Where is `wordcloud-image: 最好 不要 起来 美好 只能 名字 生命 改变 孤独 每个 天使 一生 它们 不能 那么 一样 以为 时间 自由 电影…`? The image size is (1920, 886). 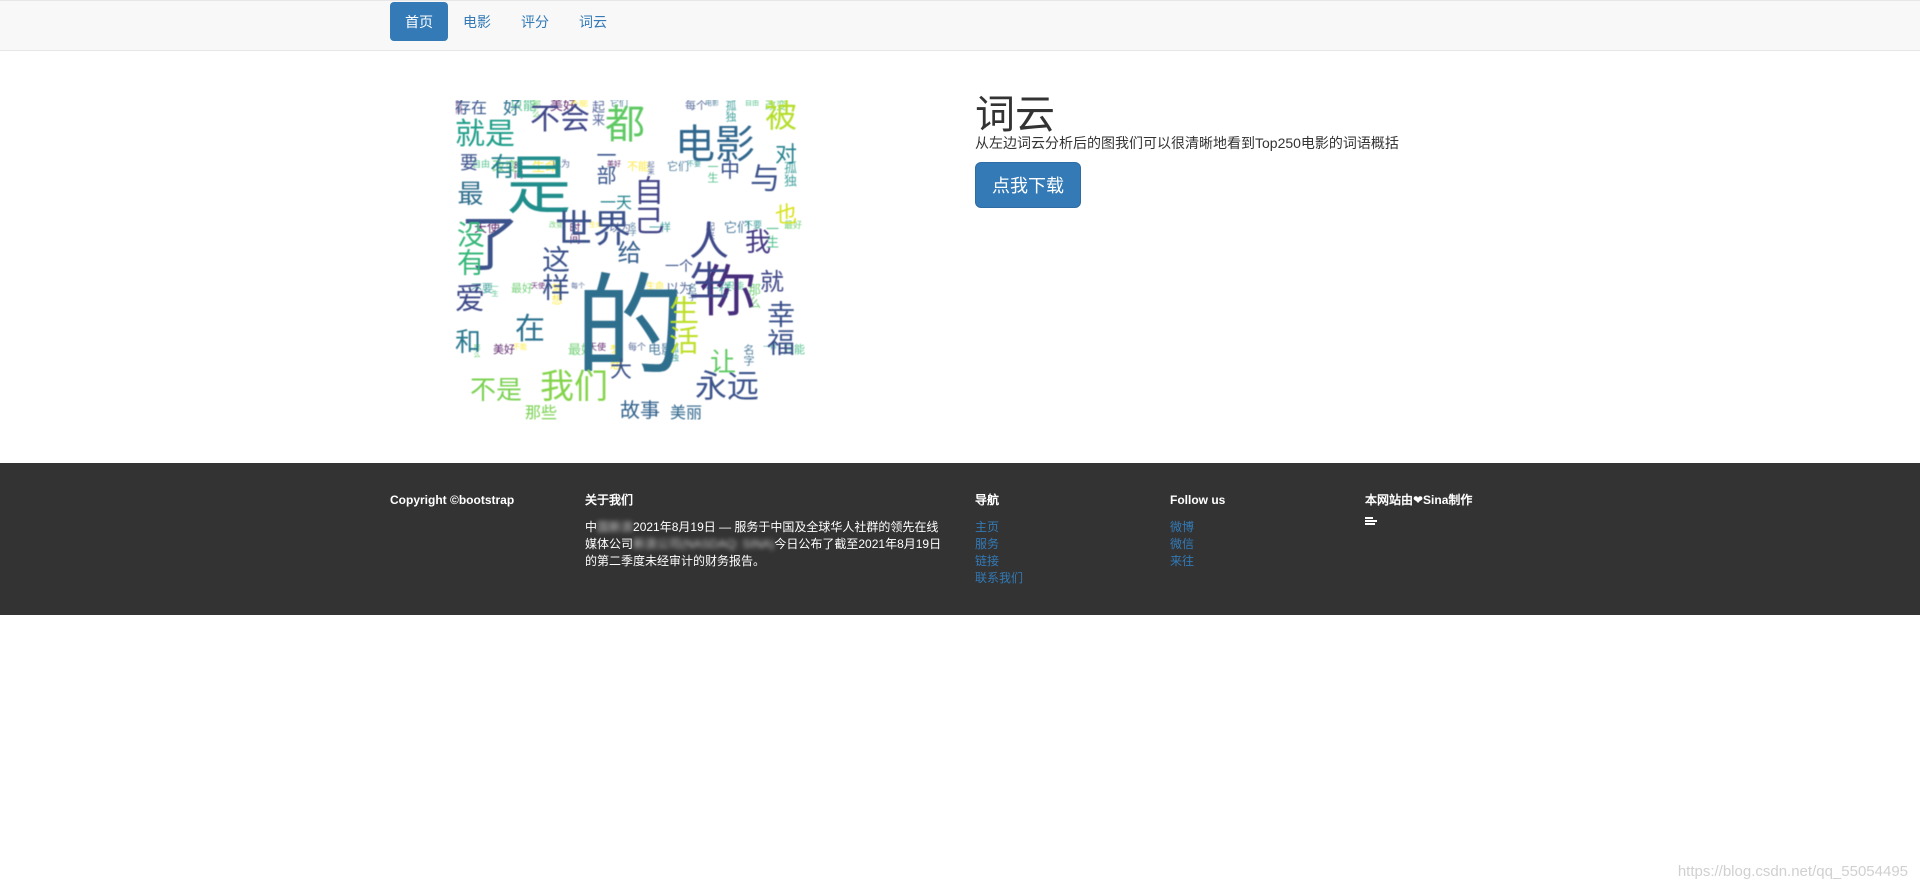
wordcloud-image: 最好 不要 起来 美好 只能 名字 生命 改变 孤独 每个 天使 一生 它们 不能 那么 一样 以为 时间 自由 电影… is located at coordinates (630, 260).